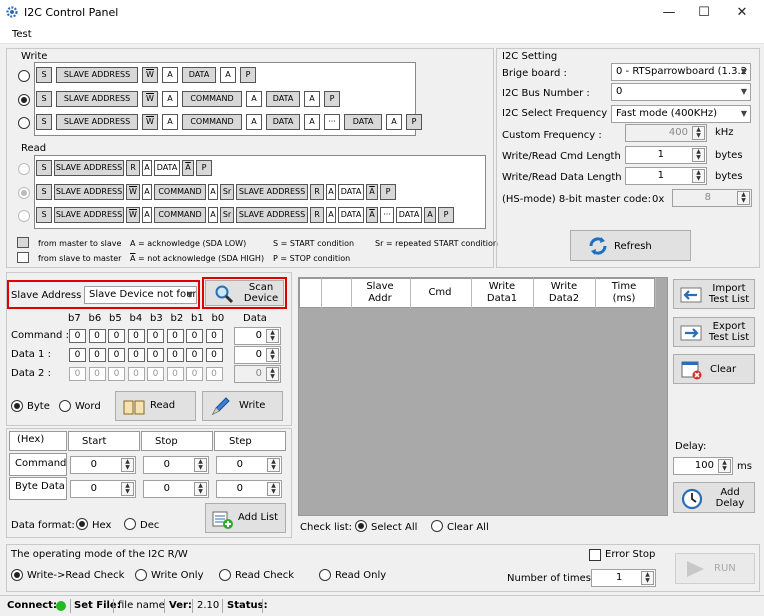 The image size is (764, 616). What do you see at coordinates (564, 293) in the screenshot?
I see `test-list-column-header: Write Data2` at bounding box center [564, 293].